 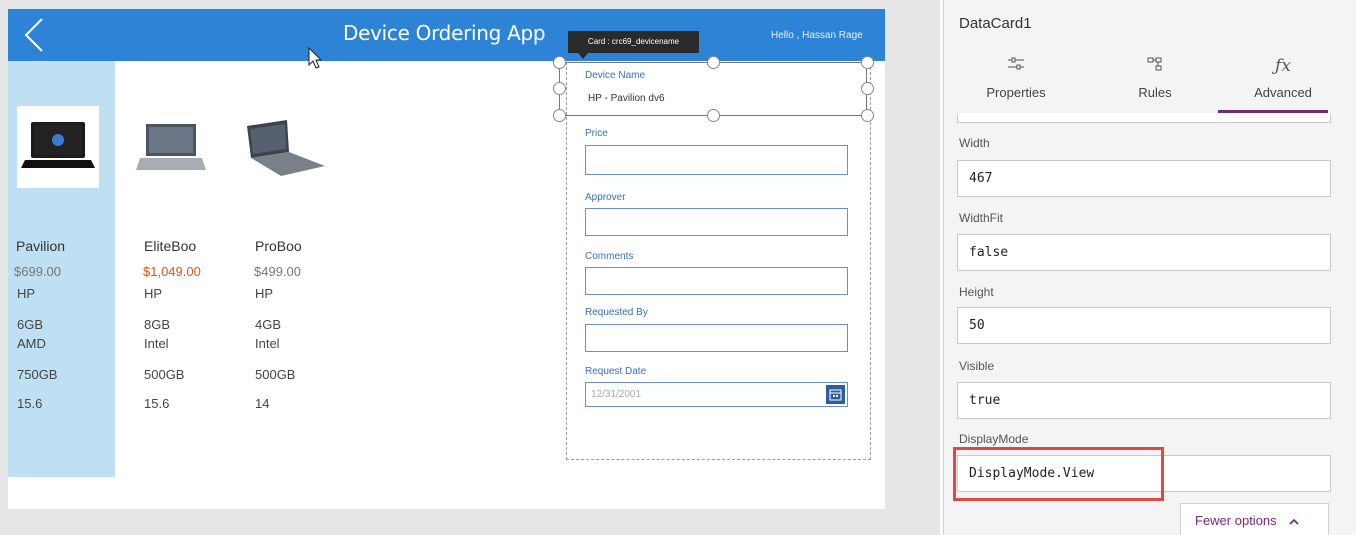 I want to click on highlight-box, so click(x=1058, y=474).